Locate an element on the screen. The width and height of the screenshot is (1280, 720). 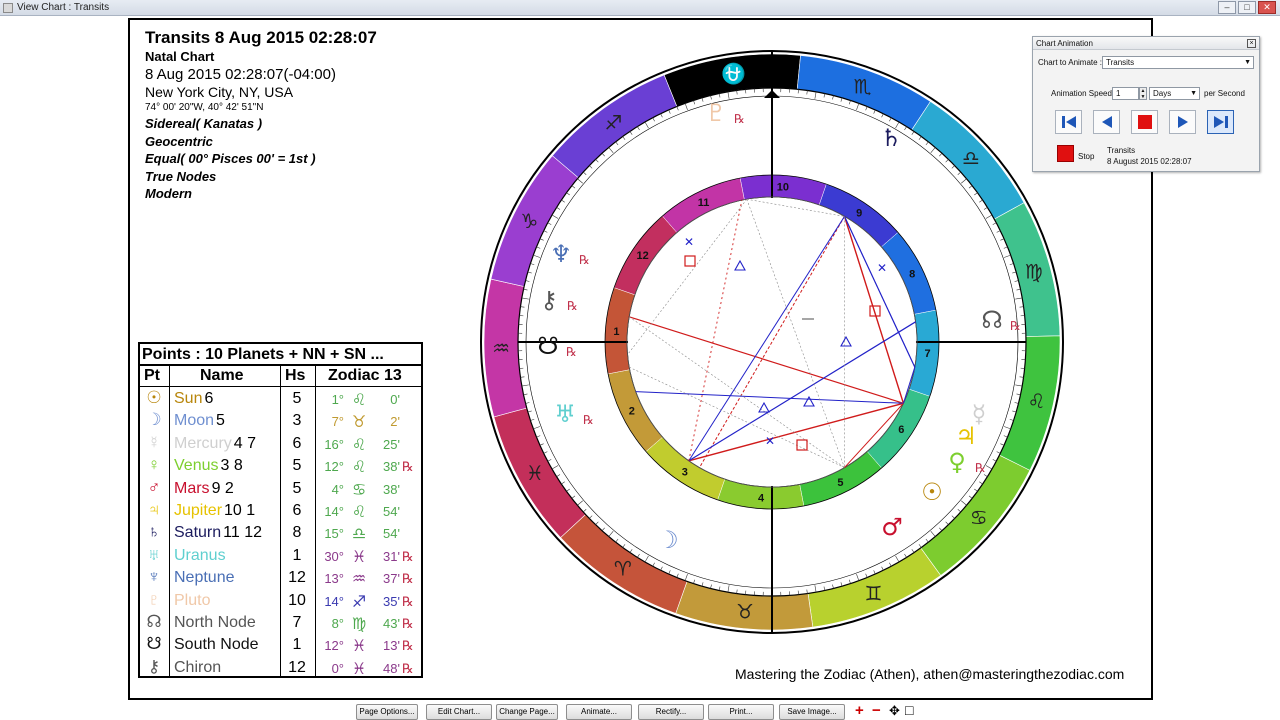
aspect-sextile-icon: ✕ is located at coordinates (689, 242).